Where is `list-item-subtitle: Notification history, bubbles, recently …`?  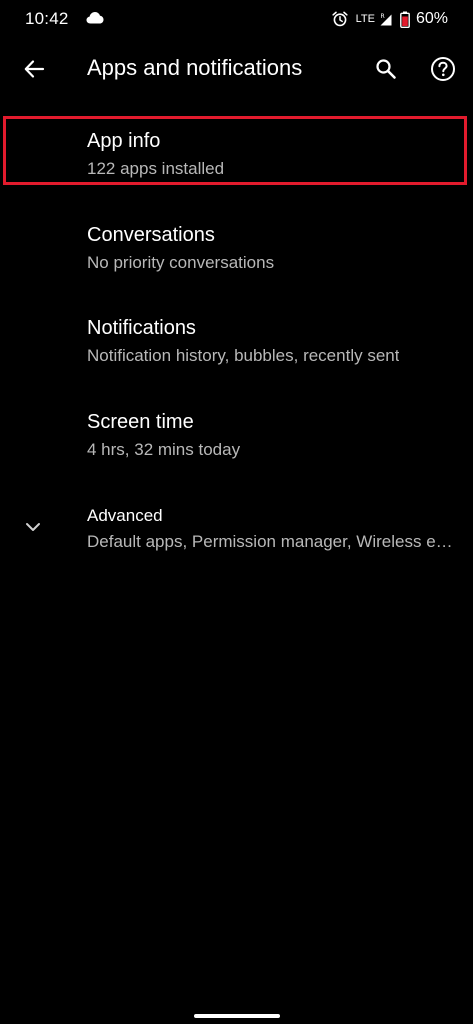
list-item-subtitle: Notification history, bubbles, recently … is located at coordinates (243, 355).